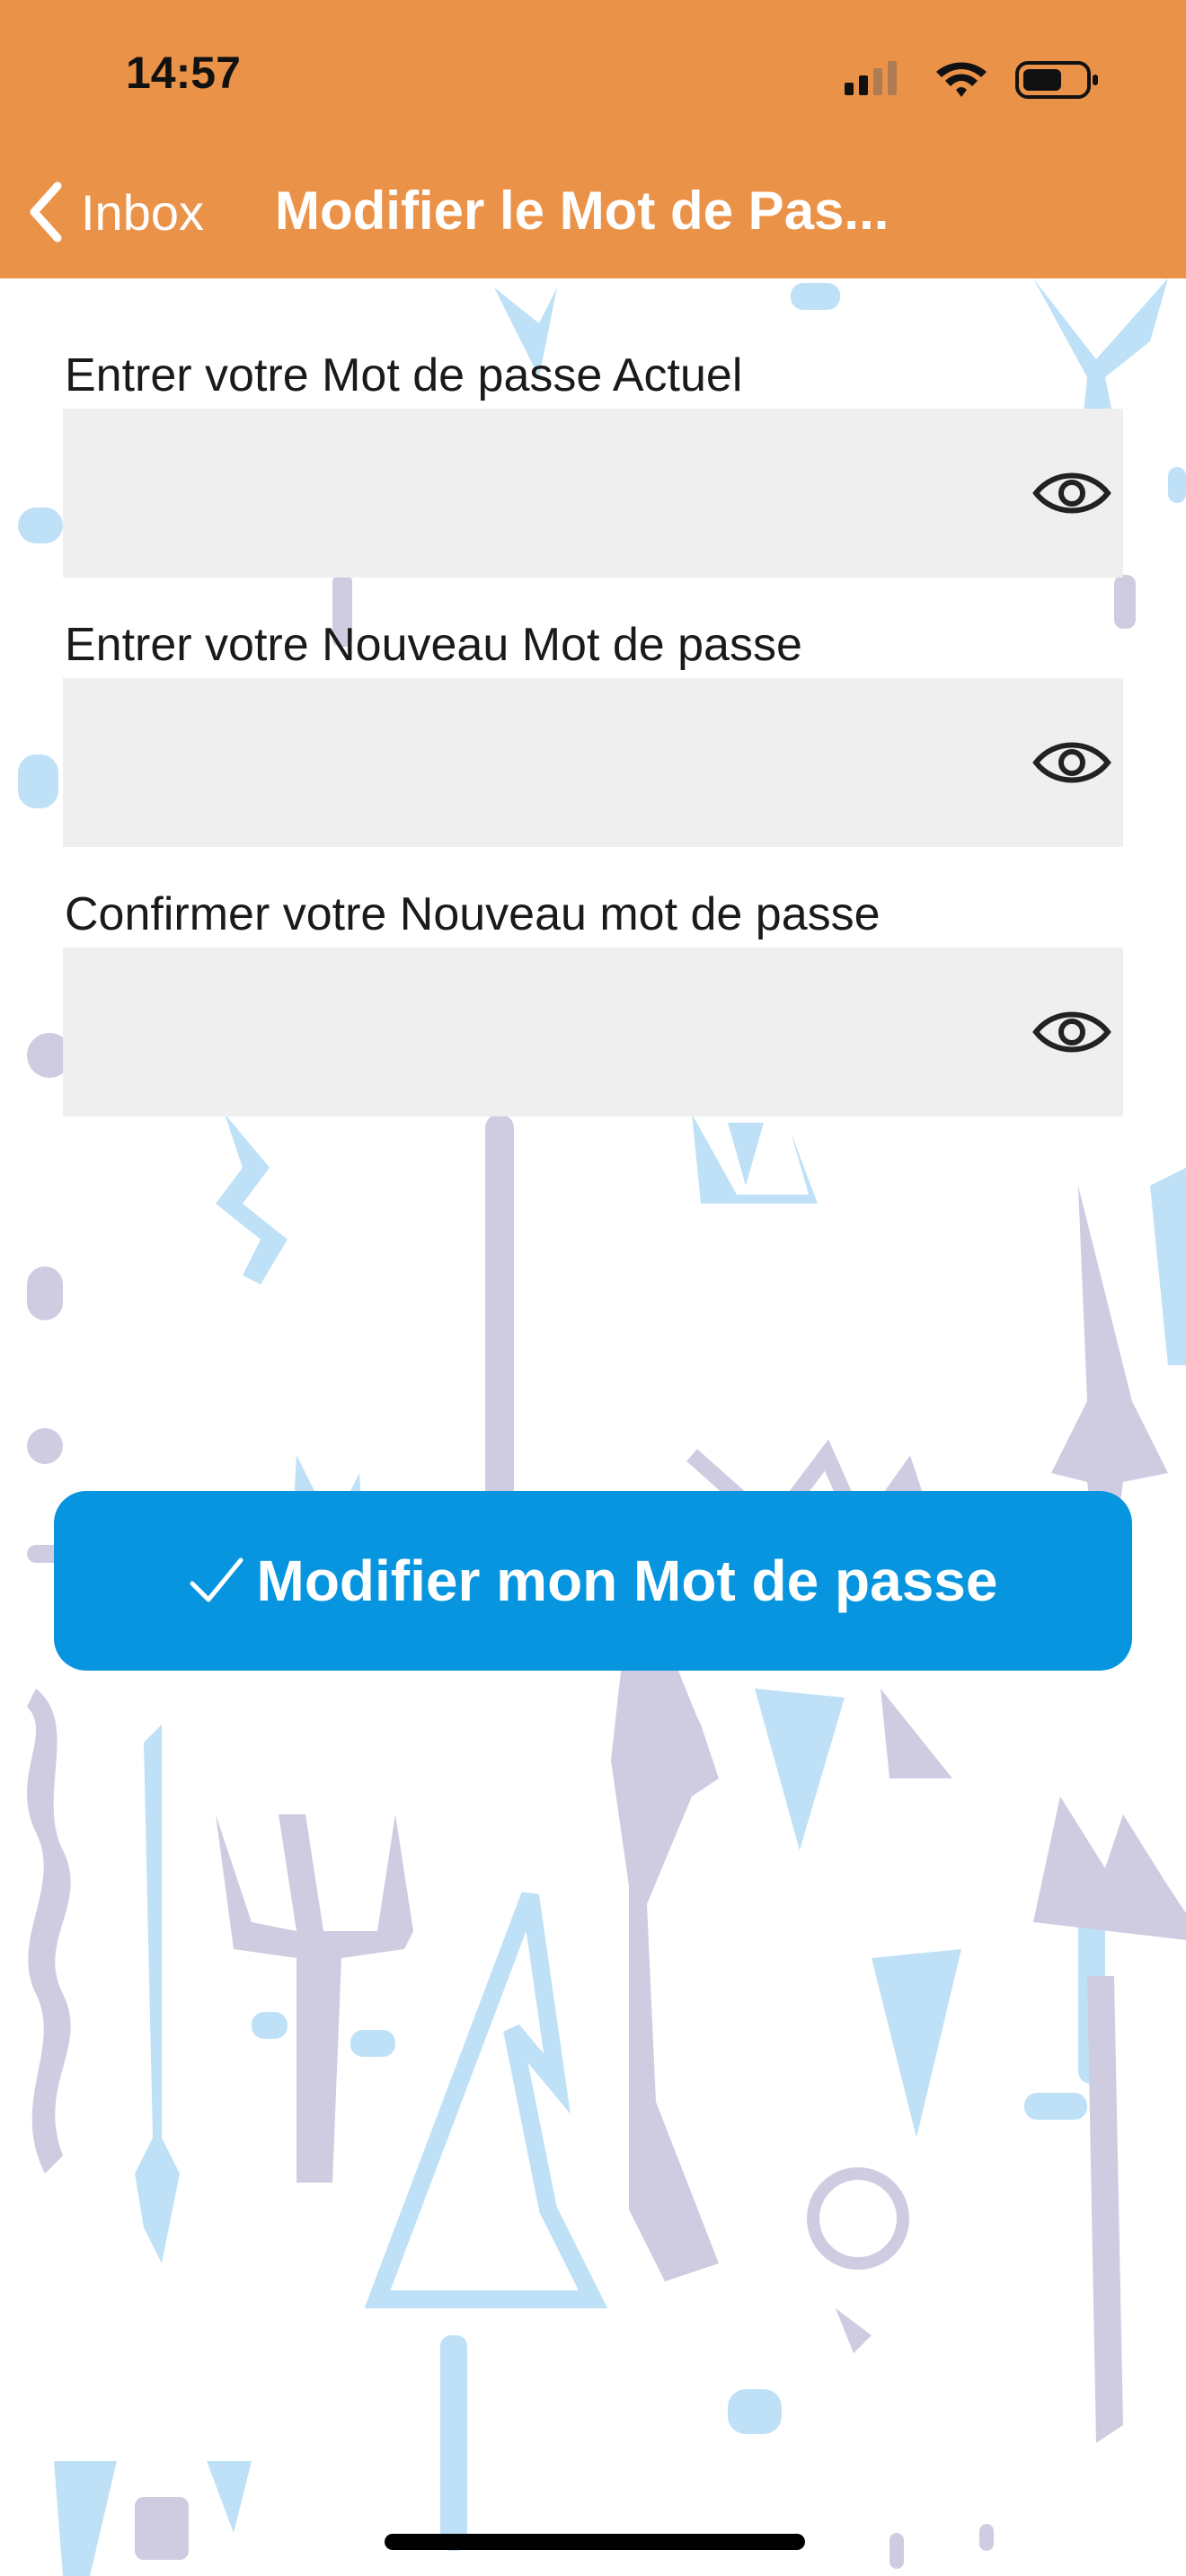  Describe the element at coordinates (593, 1032) in the screenshot. I see `confirm-password-field` at that location.